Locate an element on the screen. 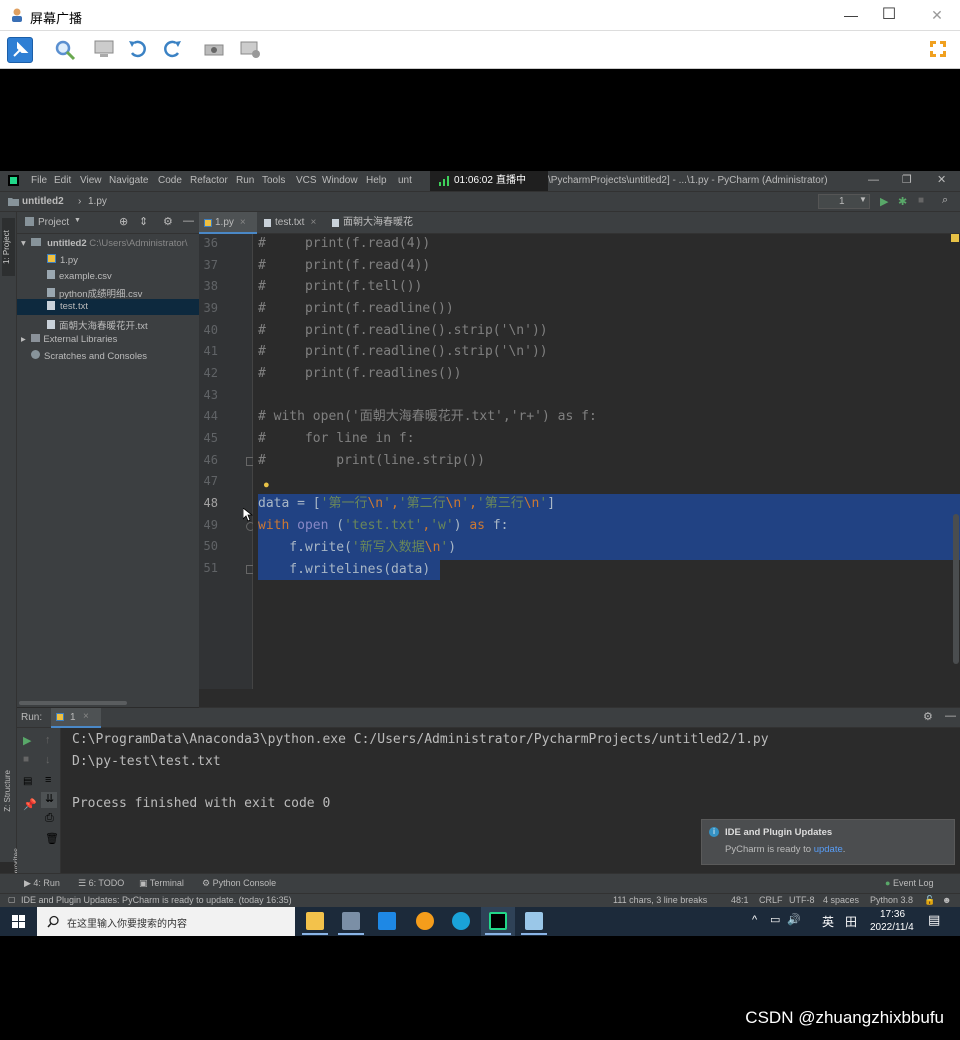  close-button: ✕ is located at coordinates (937, 15).